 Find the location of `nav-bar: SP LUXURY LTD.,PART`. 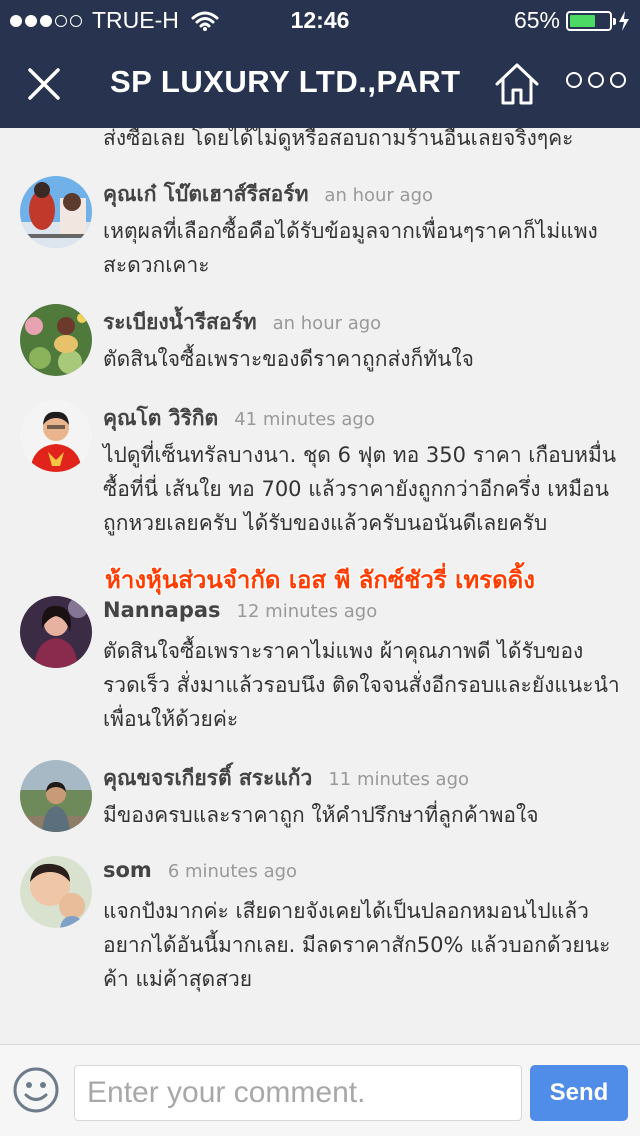

nav-bar: SP LUXURY LTD.,PART is located at coordinates (320, 84).